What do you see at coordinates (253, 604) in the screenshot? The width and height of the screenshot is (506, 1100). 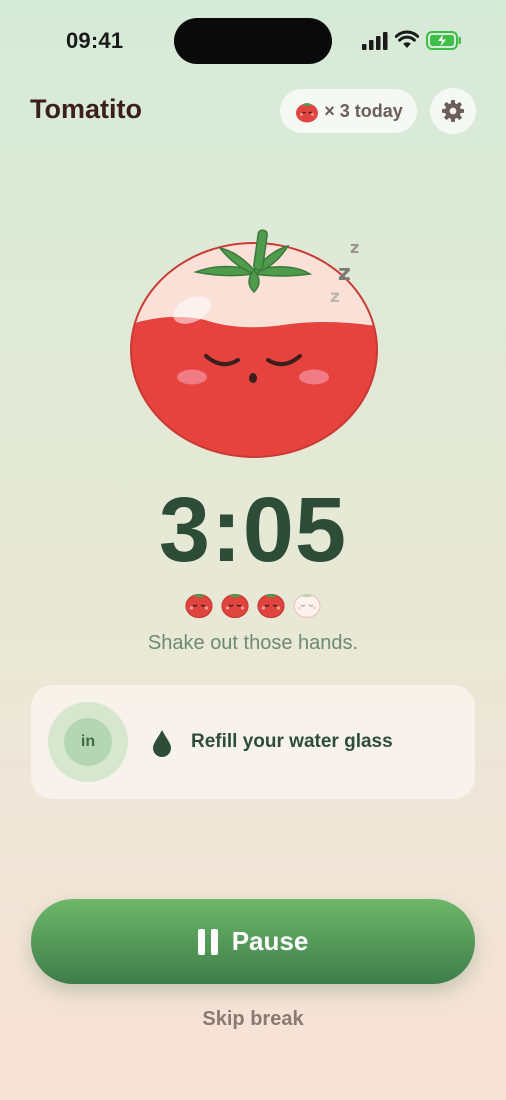 I see `session-progress` at bounding box center [253, 604].